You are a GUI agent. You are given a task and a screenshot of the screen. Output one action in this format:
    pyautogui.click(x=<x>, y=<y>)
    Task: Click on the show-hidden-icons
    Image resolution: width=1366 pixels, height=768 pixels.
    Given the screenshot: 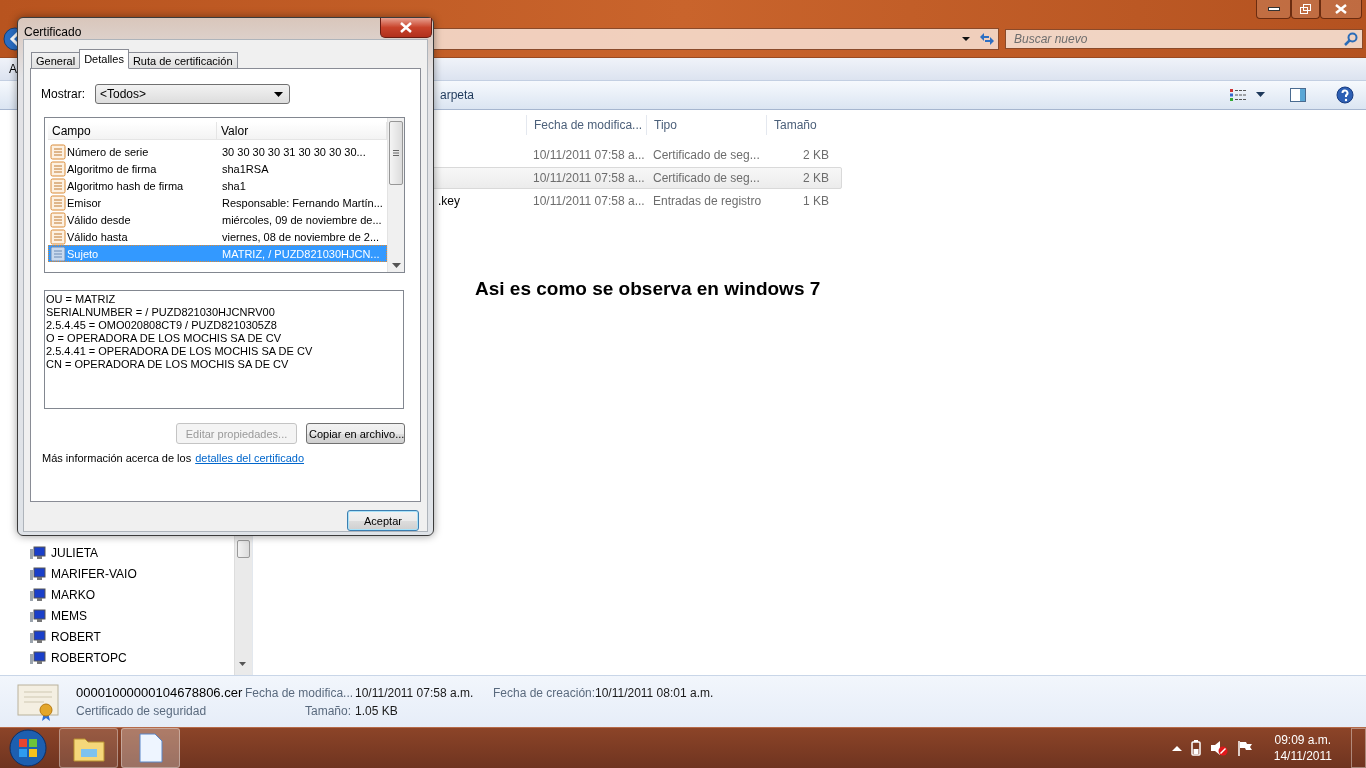 What is the action you would take?
    pyautogui.click(x=1176, y=748)
    